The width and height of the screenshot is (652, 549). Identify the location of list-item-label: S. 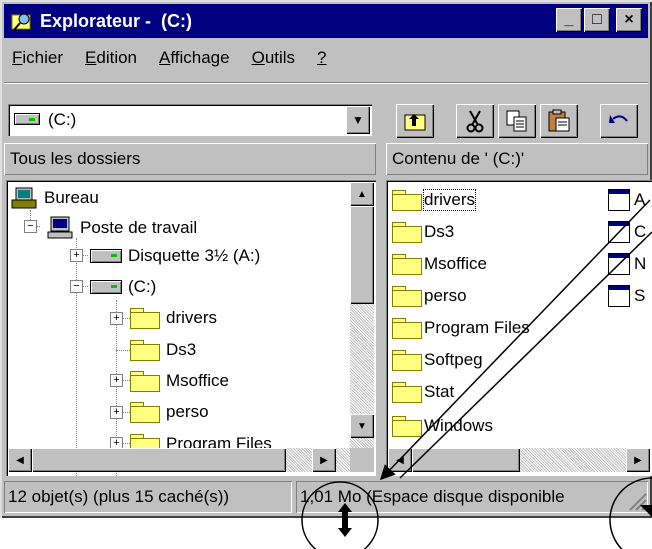
(640, 295).